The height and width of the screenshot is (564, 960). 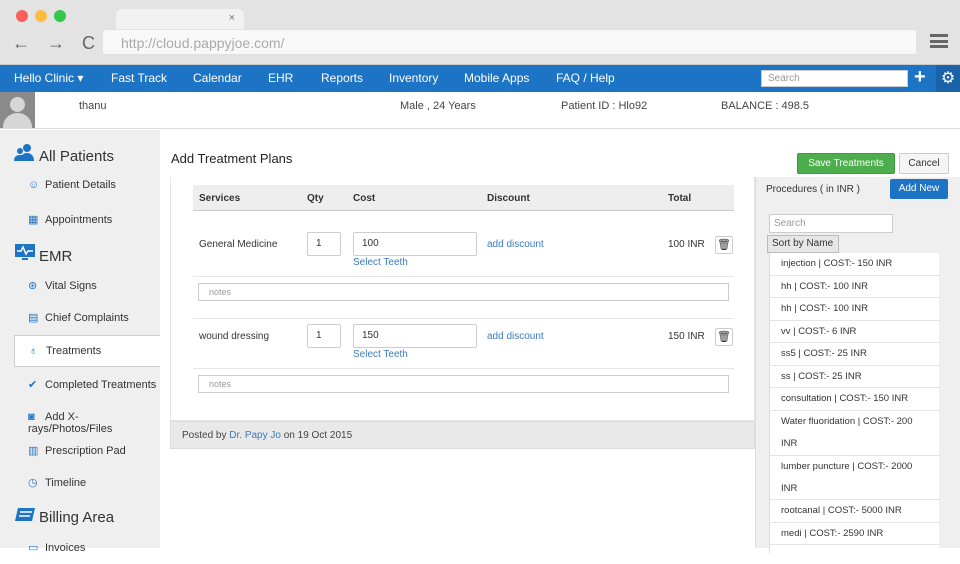 I want to click on row1-total: 100 INR, so click(x=686, y=244).